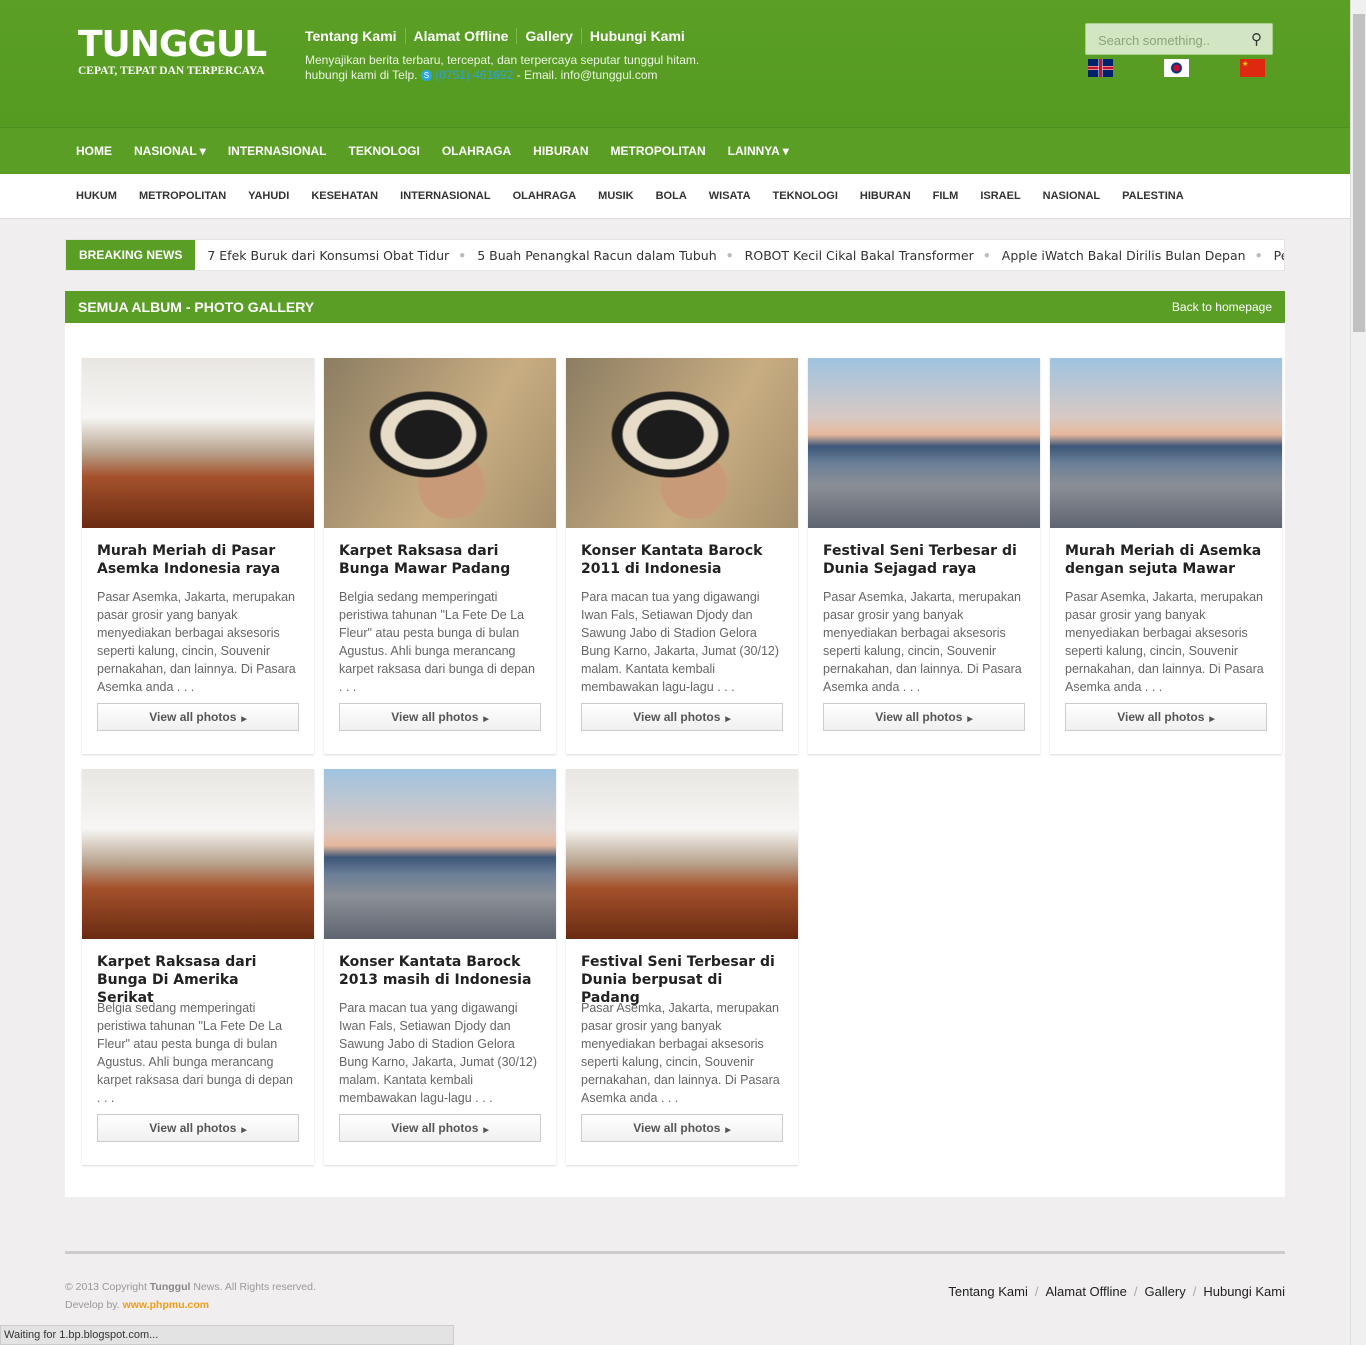 The width and height of the screenshot is (1366, 1345). Describe the element at coordinates (166, 1305) in the screenshot. I see `developer-link: www.phpmu.com` at that location.